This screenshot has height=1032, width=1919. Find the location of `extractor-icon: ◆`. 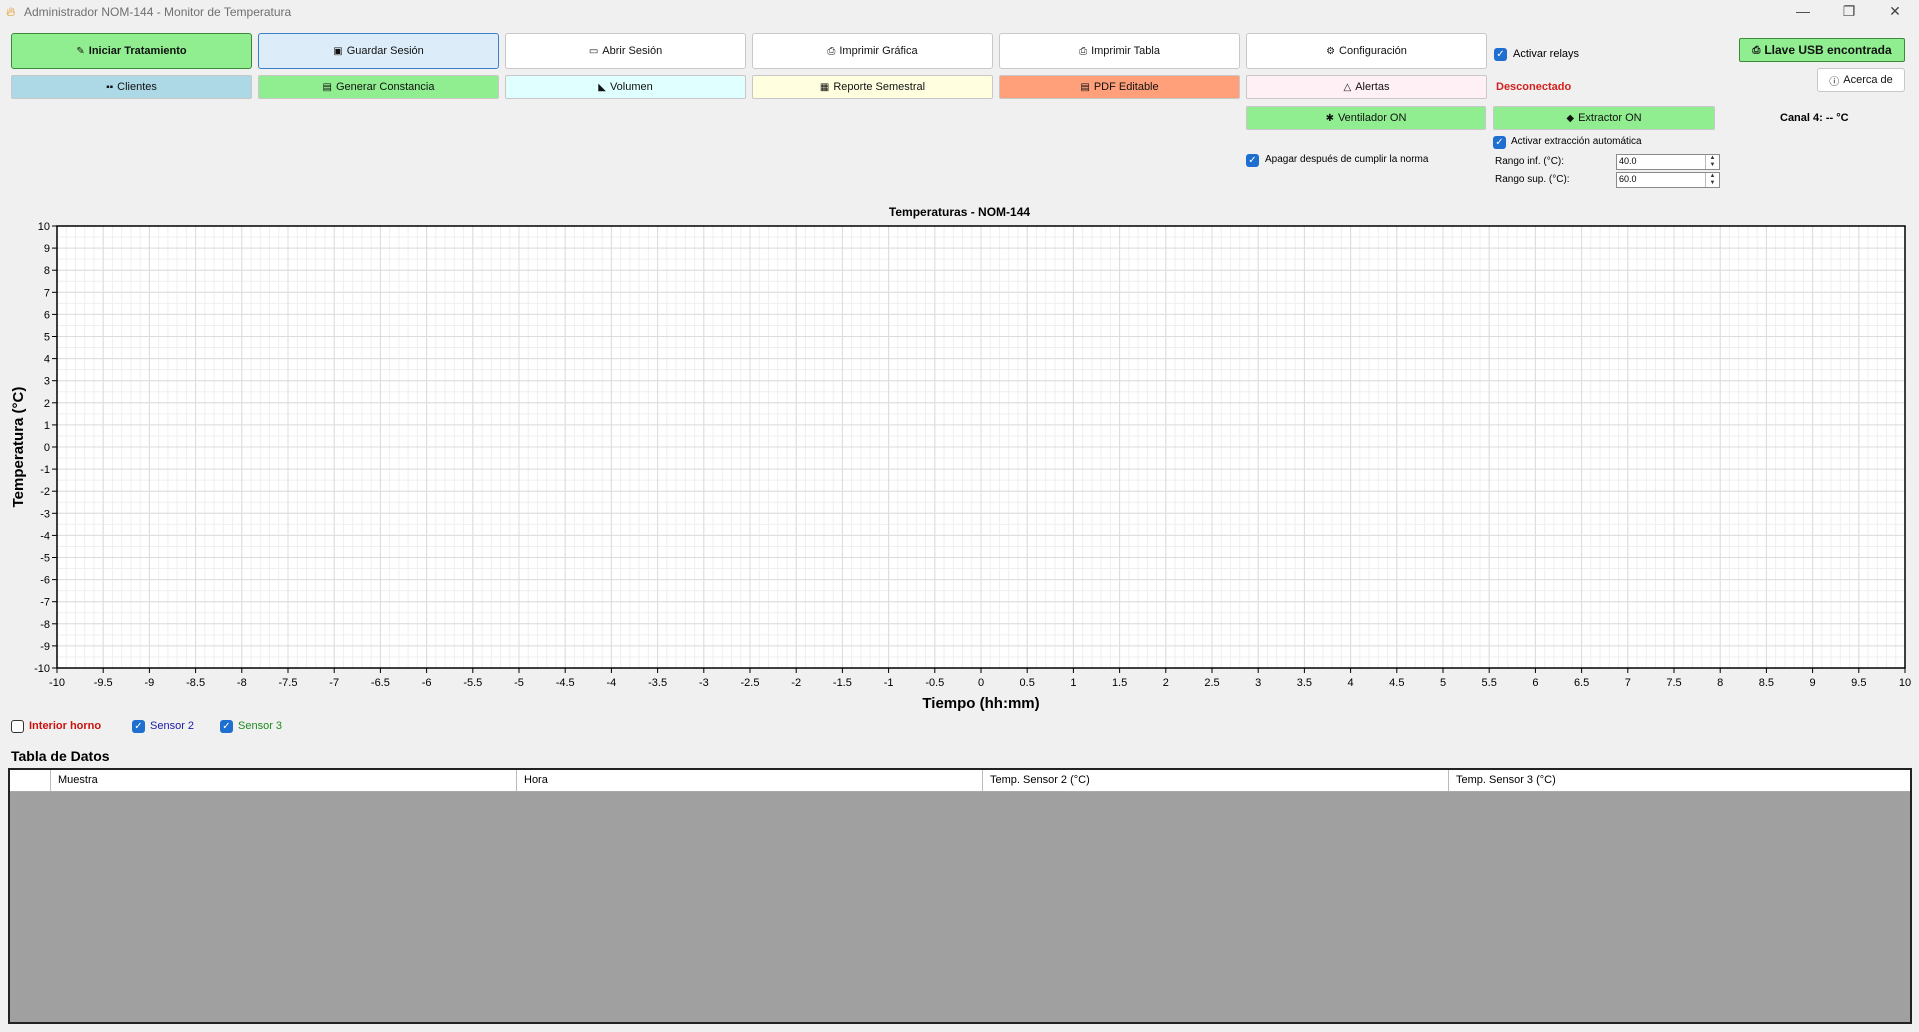

extractor-icon: ◆ is located at coordinates (1570, 118).